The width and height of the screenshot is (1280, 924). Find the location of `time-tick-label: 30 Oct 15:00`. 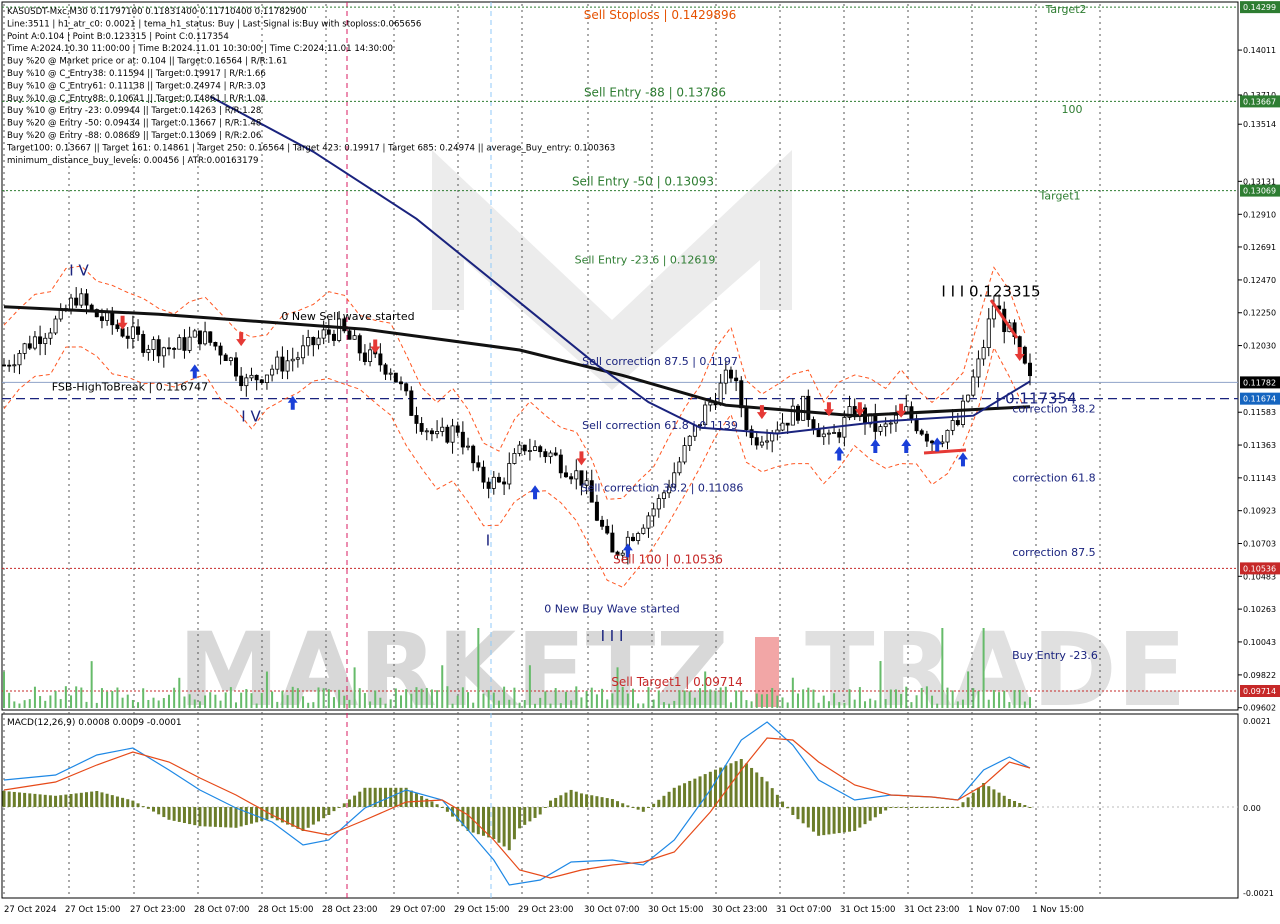

time-tick-label: 30 Oct 15:00 is located at coordinates (675, 910).